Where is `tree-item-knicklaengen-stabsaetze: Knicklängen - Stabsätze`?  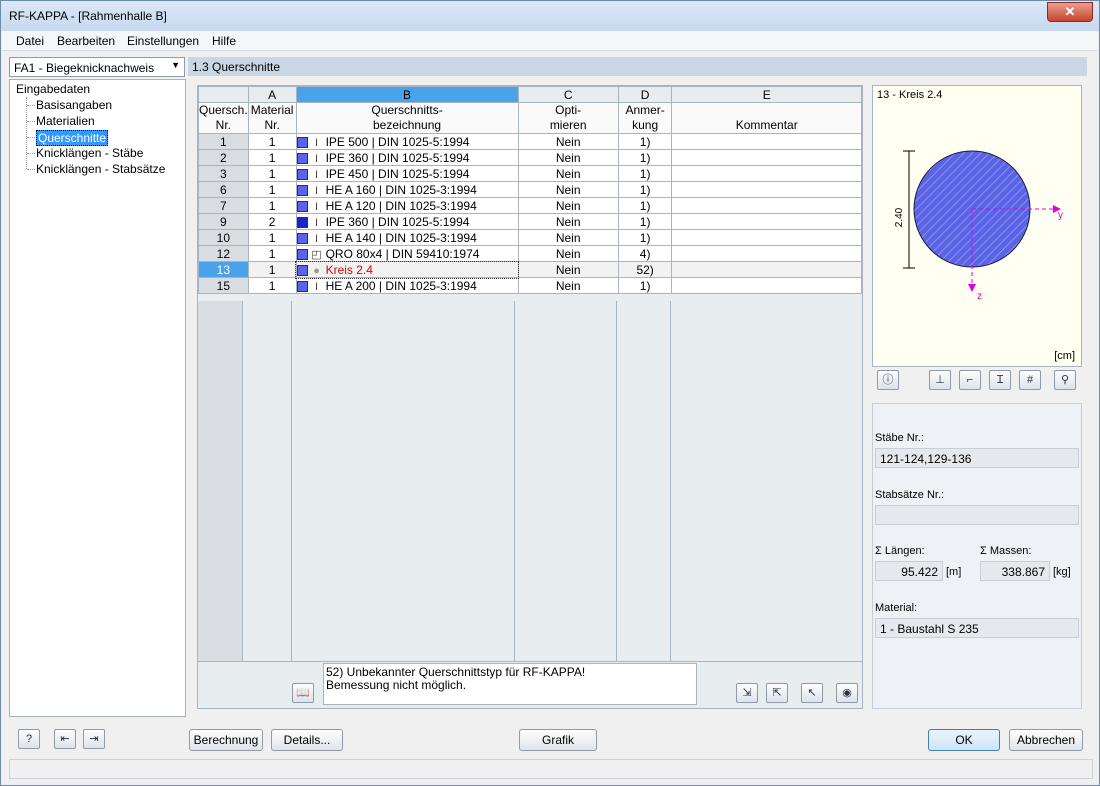 tree-item-knicklaengen-stabsaetze: Knicklängen - Stabsätze is located at coordinates (100, 169).